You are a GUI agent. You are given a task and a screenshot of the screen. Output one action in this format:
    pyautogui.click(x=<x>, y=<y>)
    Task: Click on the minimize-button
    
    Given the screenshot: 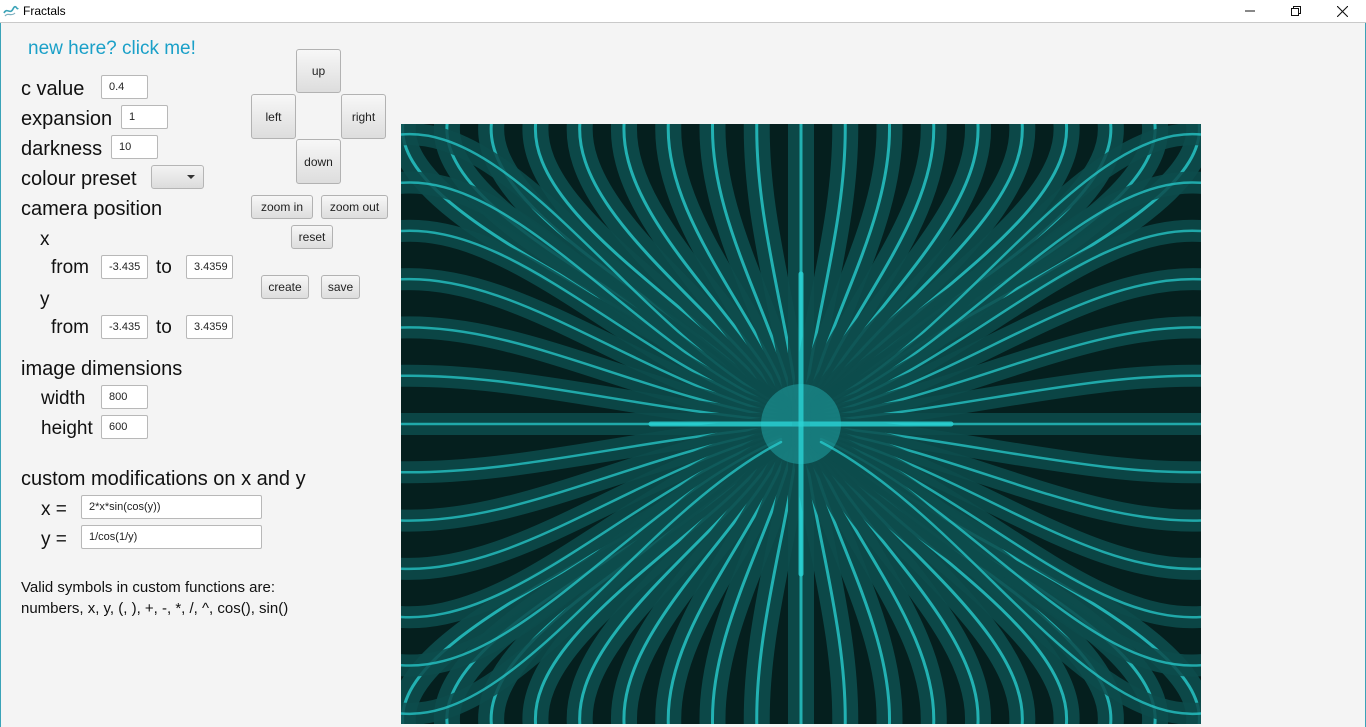 What is the action you would take?
    pyautogui.click(x=1250, y=11)
    